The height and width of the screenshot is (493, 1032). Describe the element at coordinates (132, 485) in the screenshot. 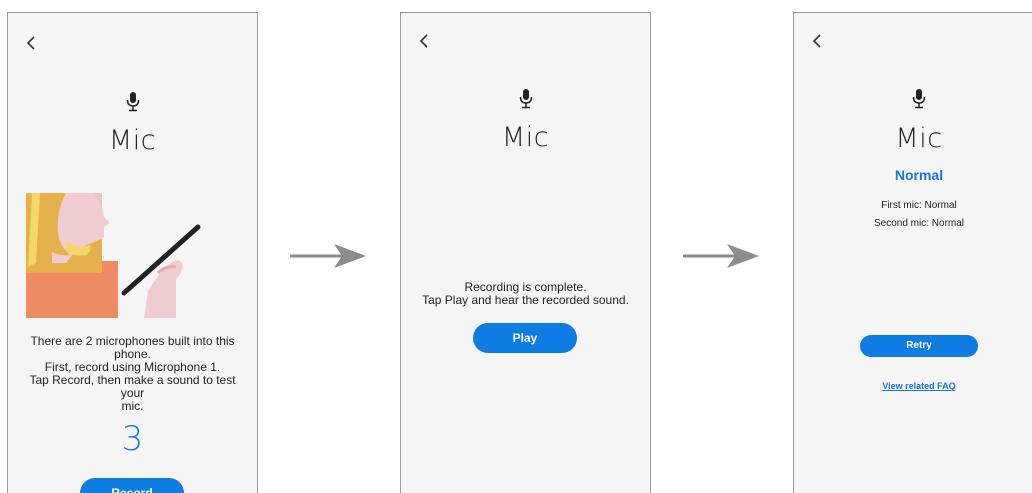

I see `record-button: Record` at that location.